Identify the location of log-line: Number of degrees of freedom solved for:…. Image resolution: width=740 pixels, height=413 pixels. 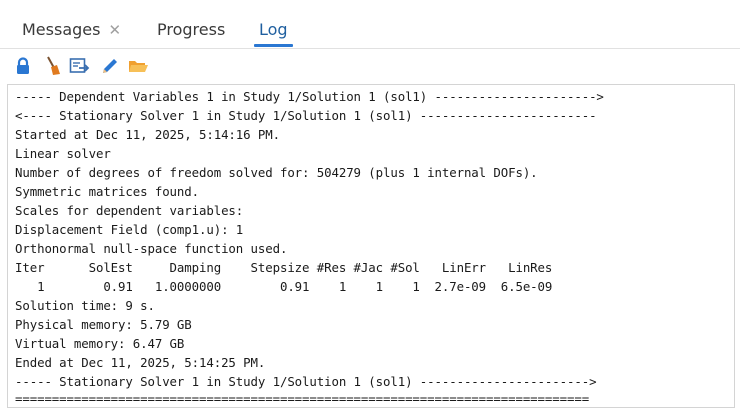
(276, 172).